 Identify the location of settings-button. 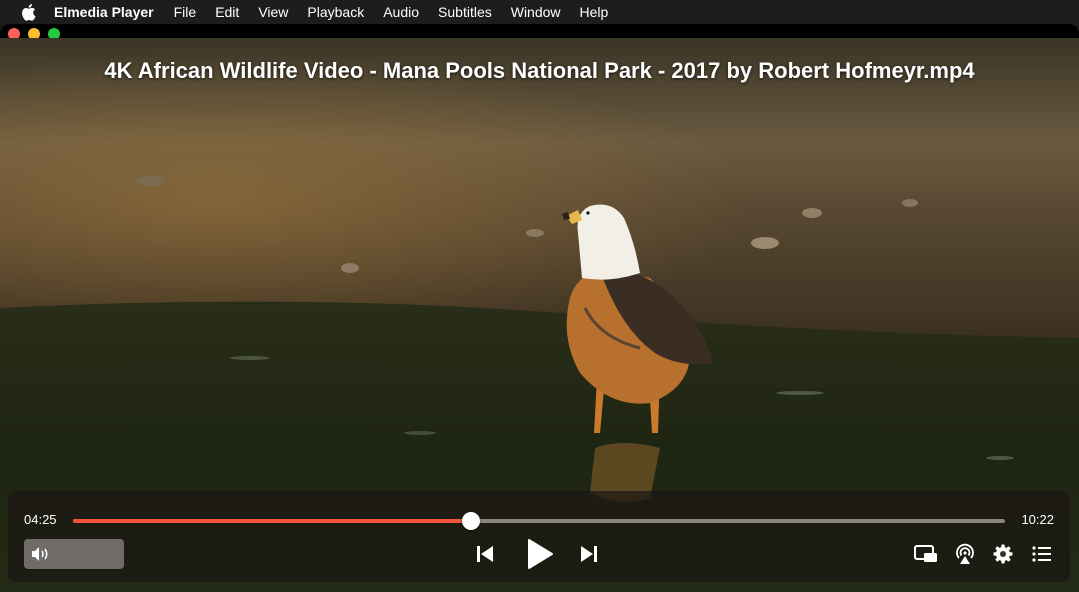
(1003, 556).